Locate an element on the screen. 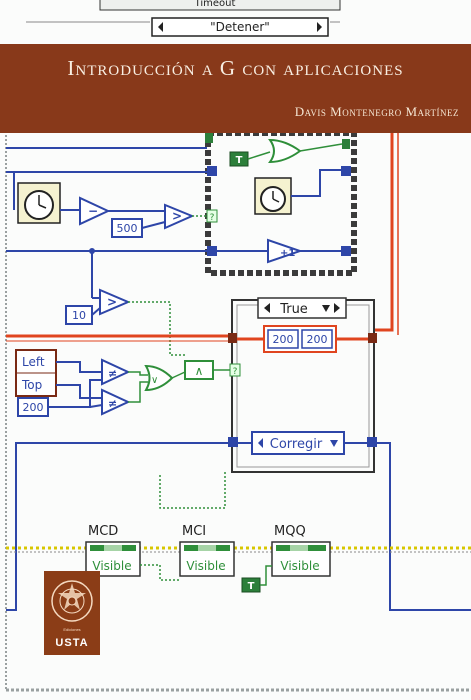 This screenshot has width=471, height=700. subtract-node: − is located at coordinates (95, 211).